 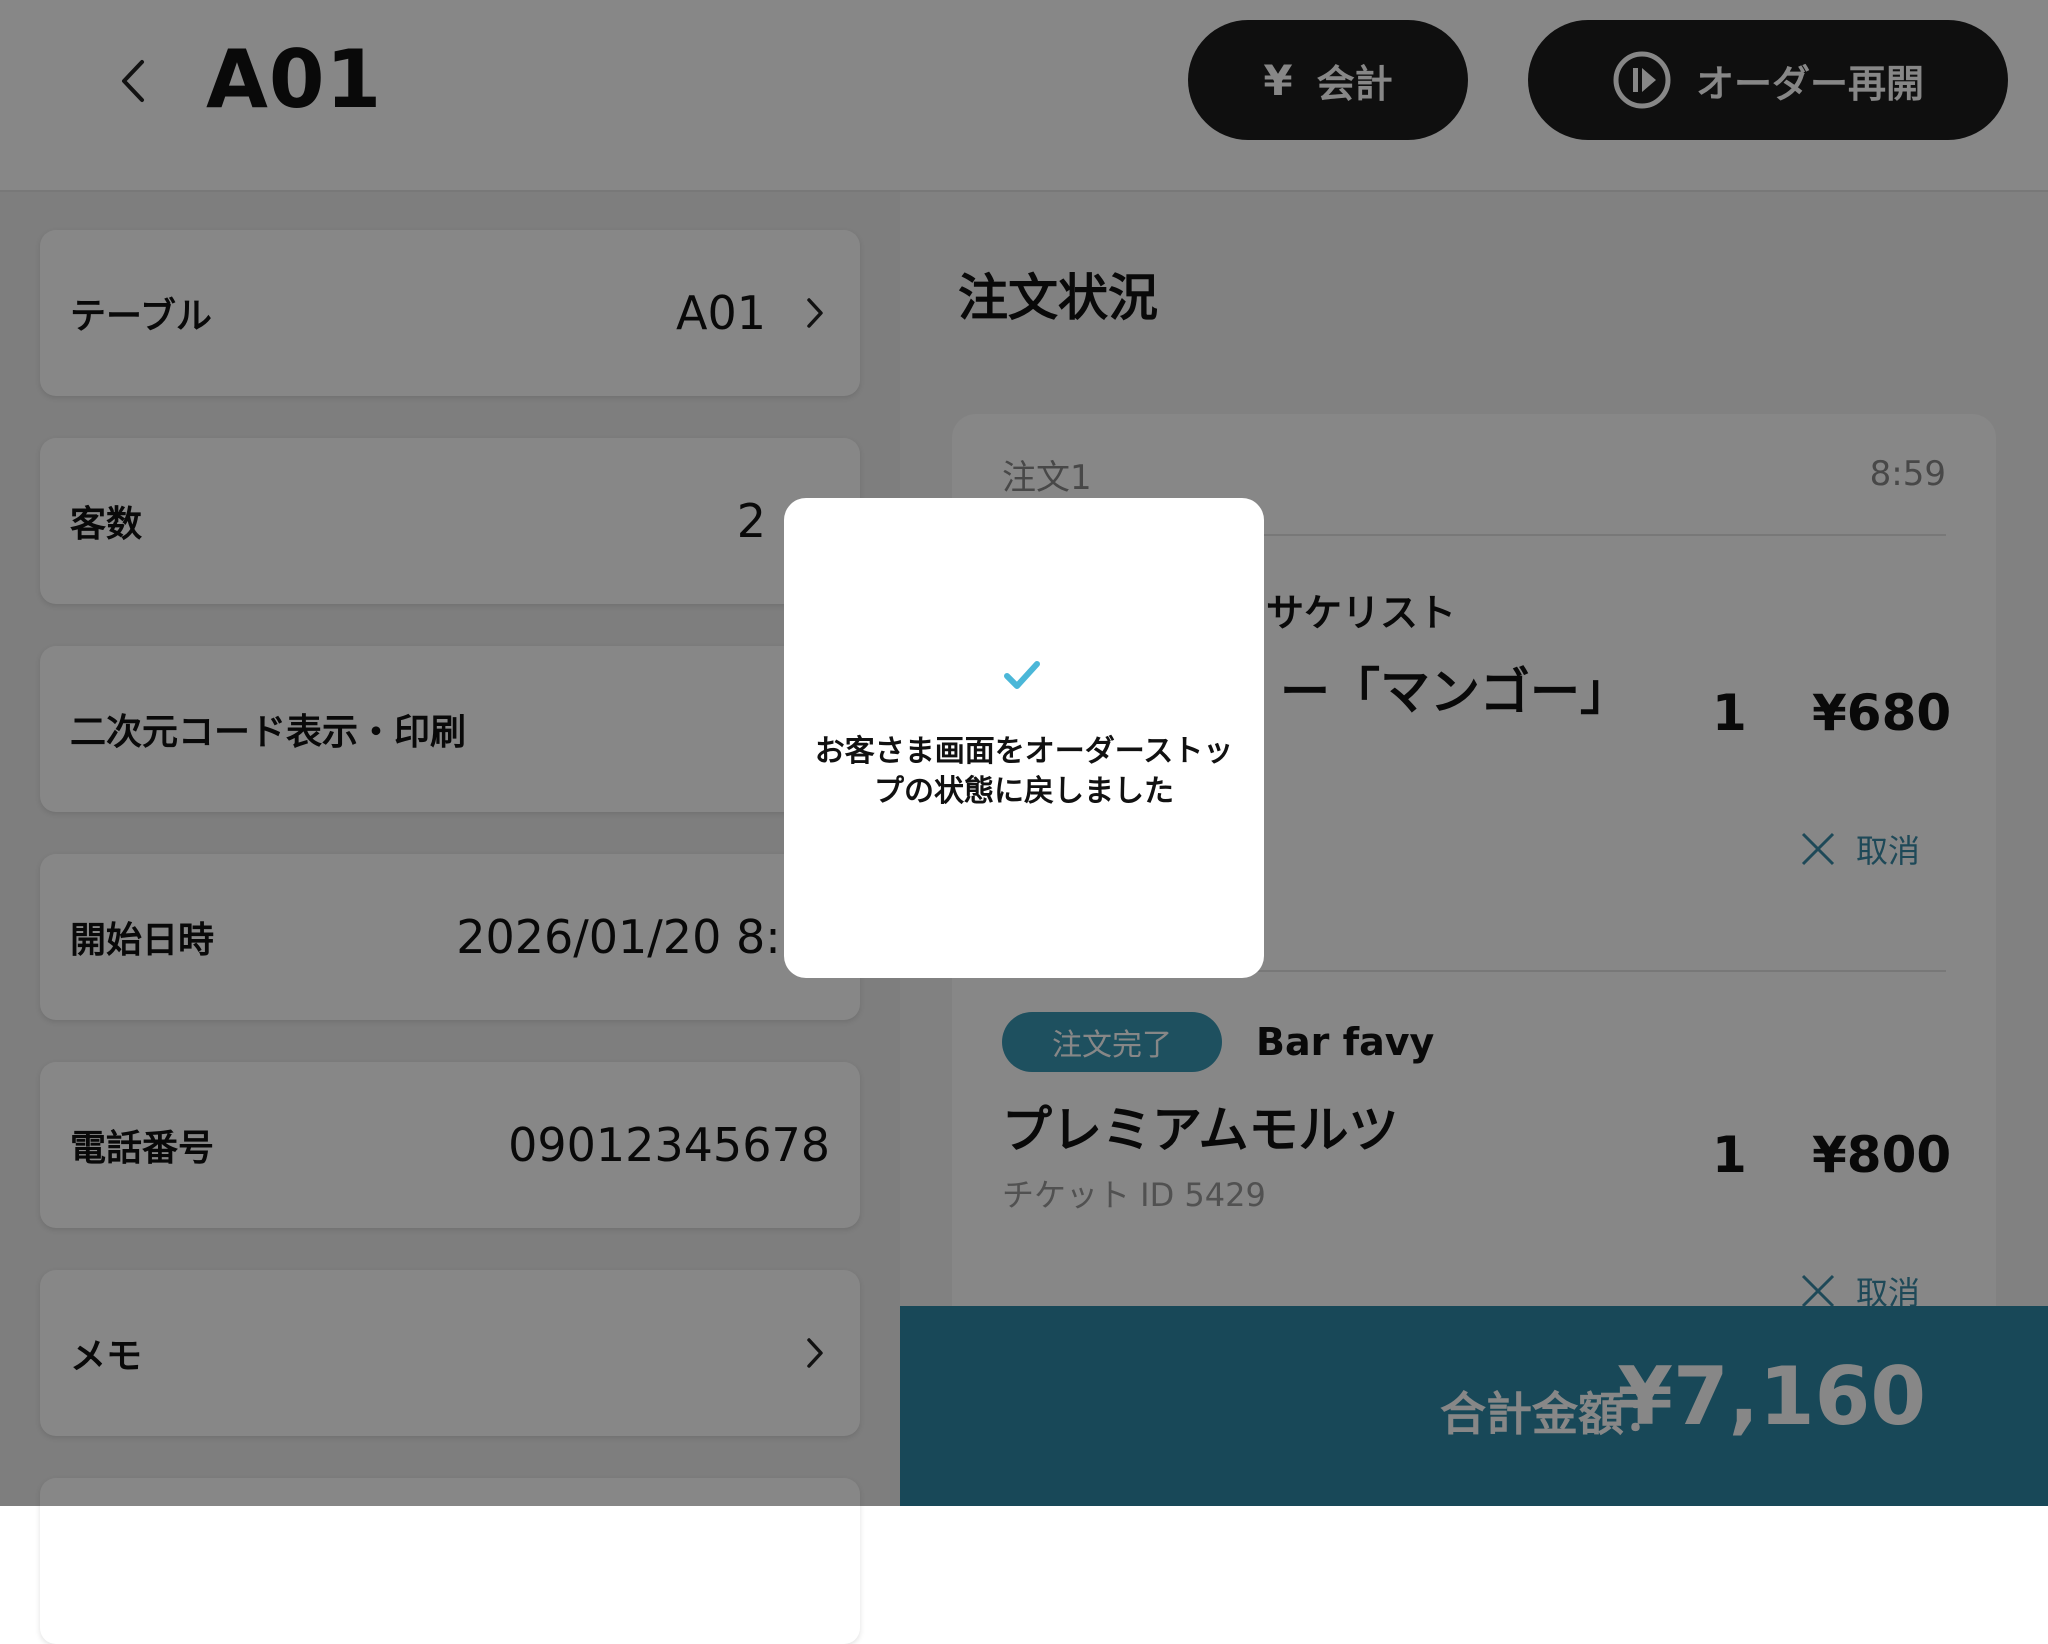 What do you see at coordinates (1024, 771) in the screenshot?
I see `dialog-message: お客さま画面をオーダーストップの状態に戻しました` at bounding box center [1024, 771].